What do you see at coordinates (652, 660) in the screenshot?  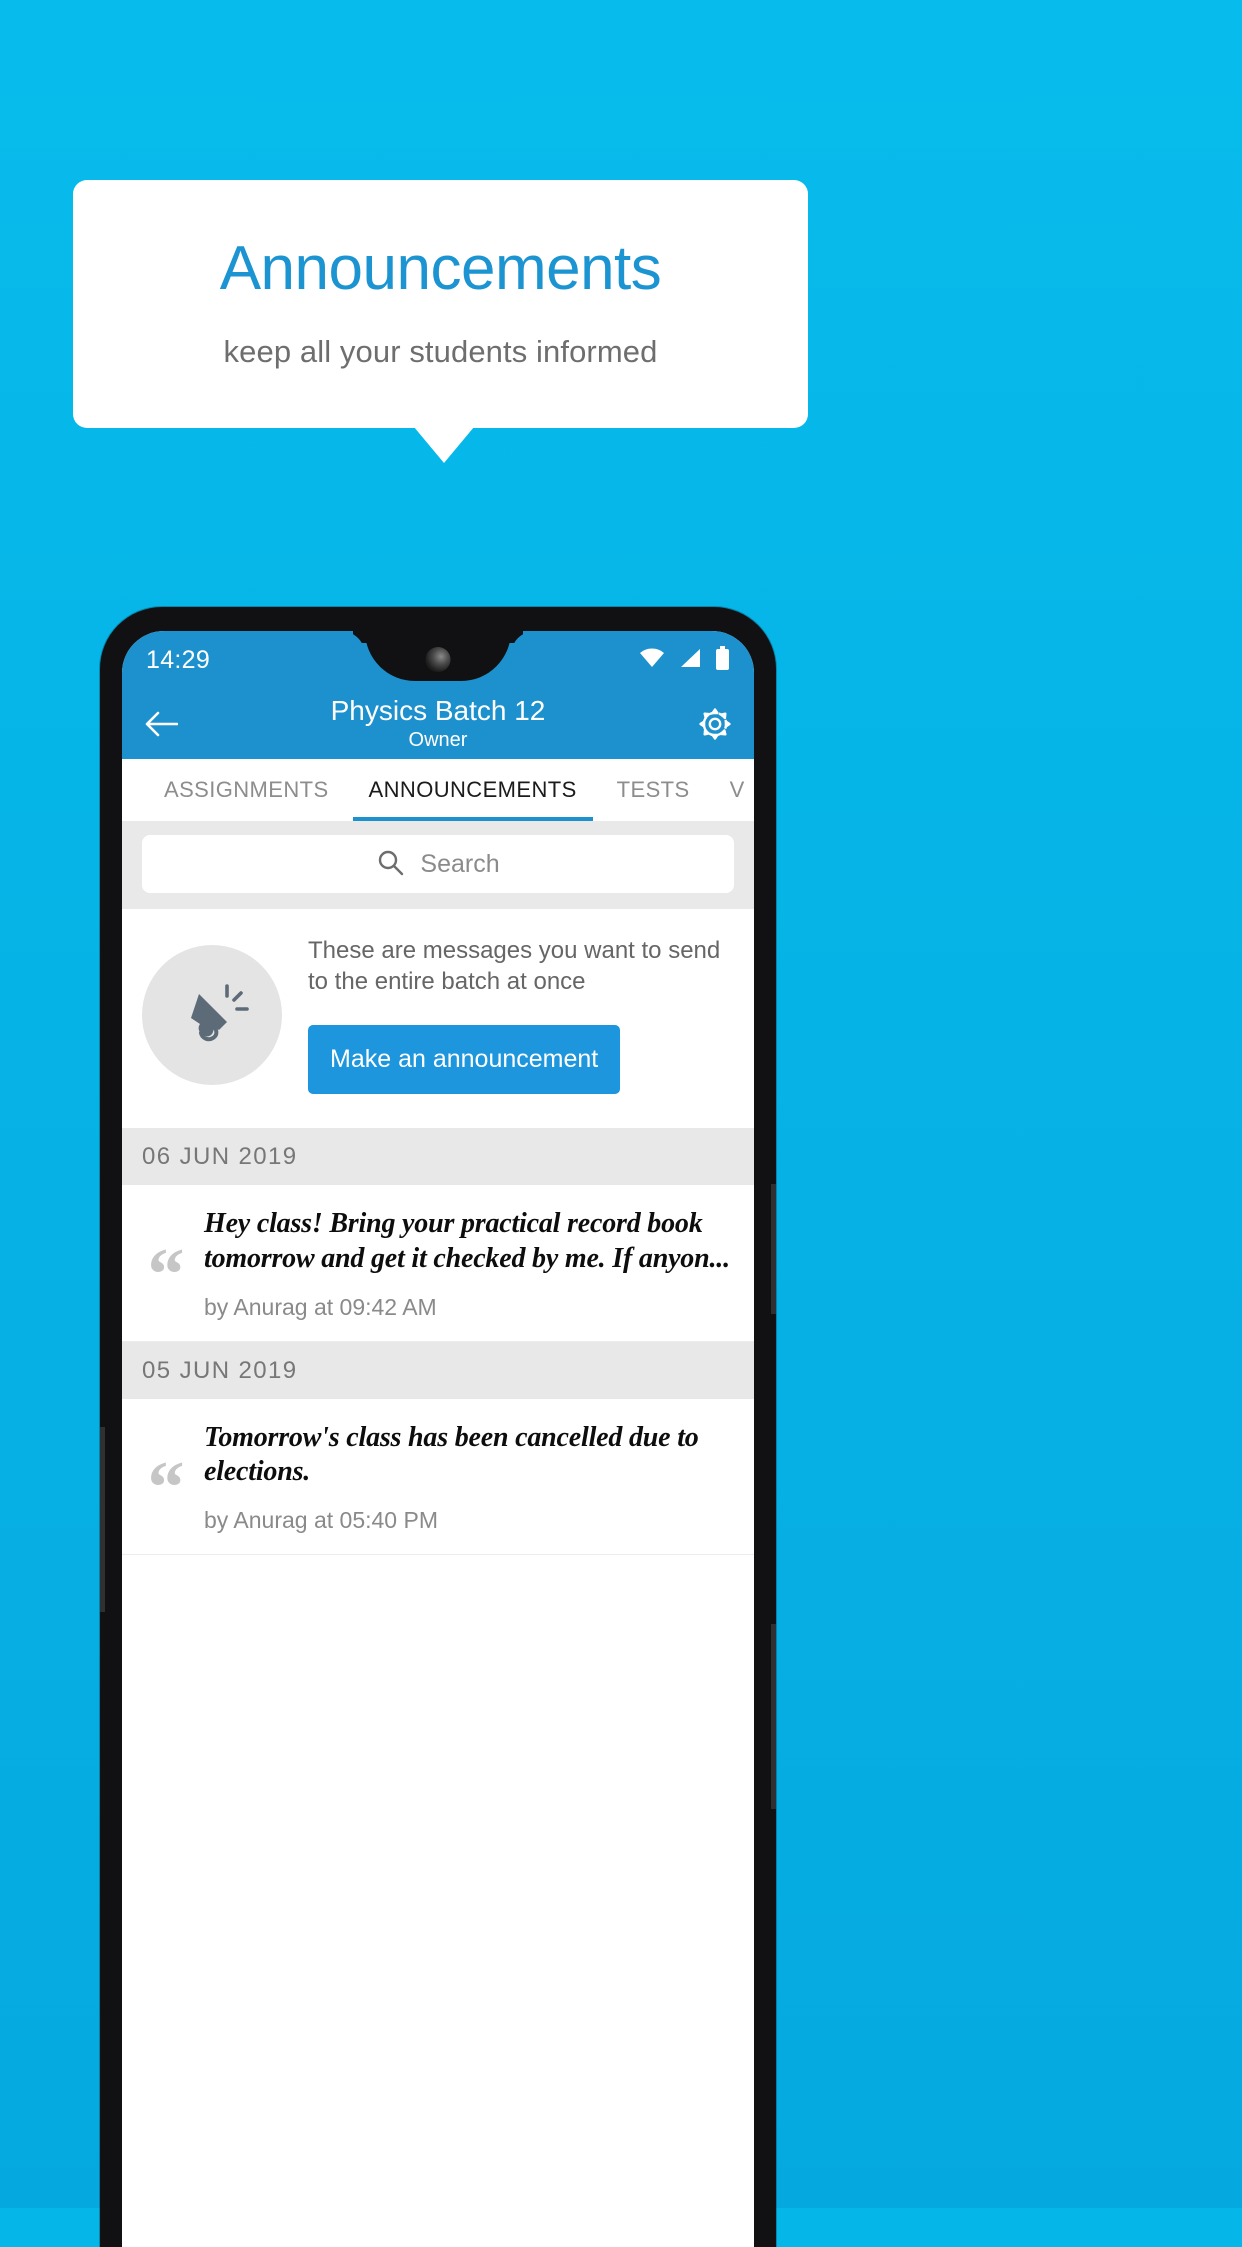 I see `wifi-icon` at bounding box center [652, 660].